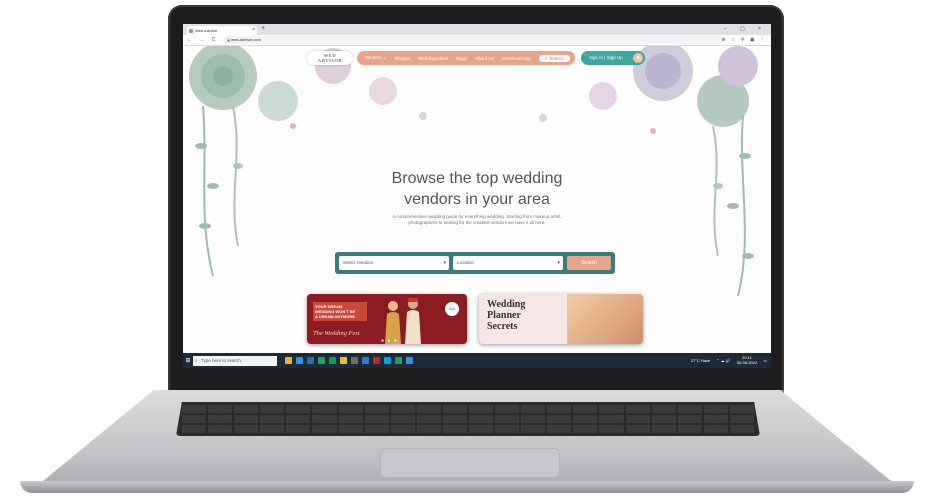 This screenshot has width=934, height=498. I want to click on browser-tab-bar: Wed Advisor × + – ▢ ×, so click(477, 29).